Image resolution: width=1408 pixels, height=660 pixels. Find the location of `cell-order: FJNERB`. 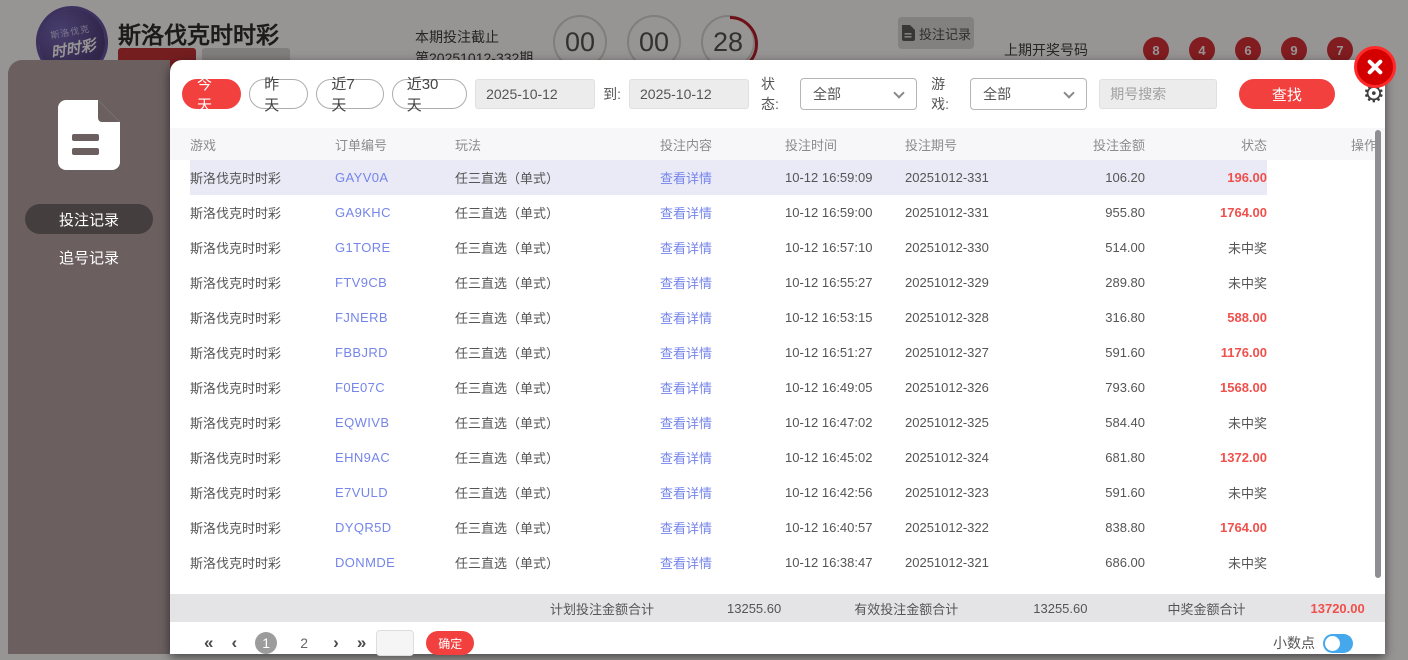

cell-order: FJNERB is located at coordinates (395, 317).